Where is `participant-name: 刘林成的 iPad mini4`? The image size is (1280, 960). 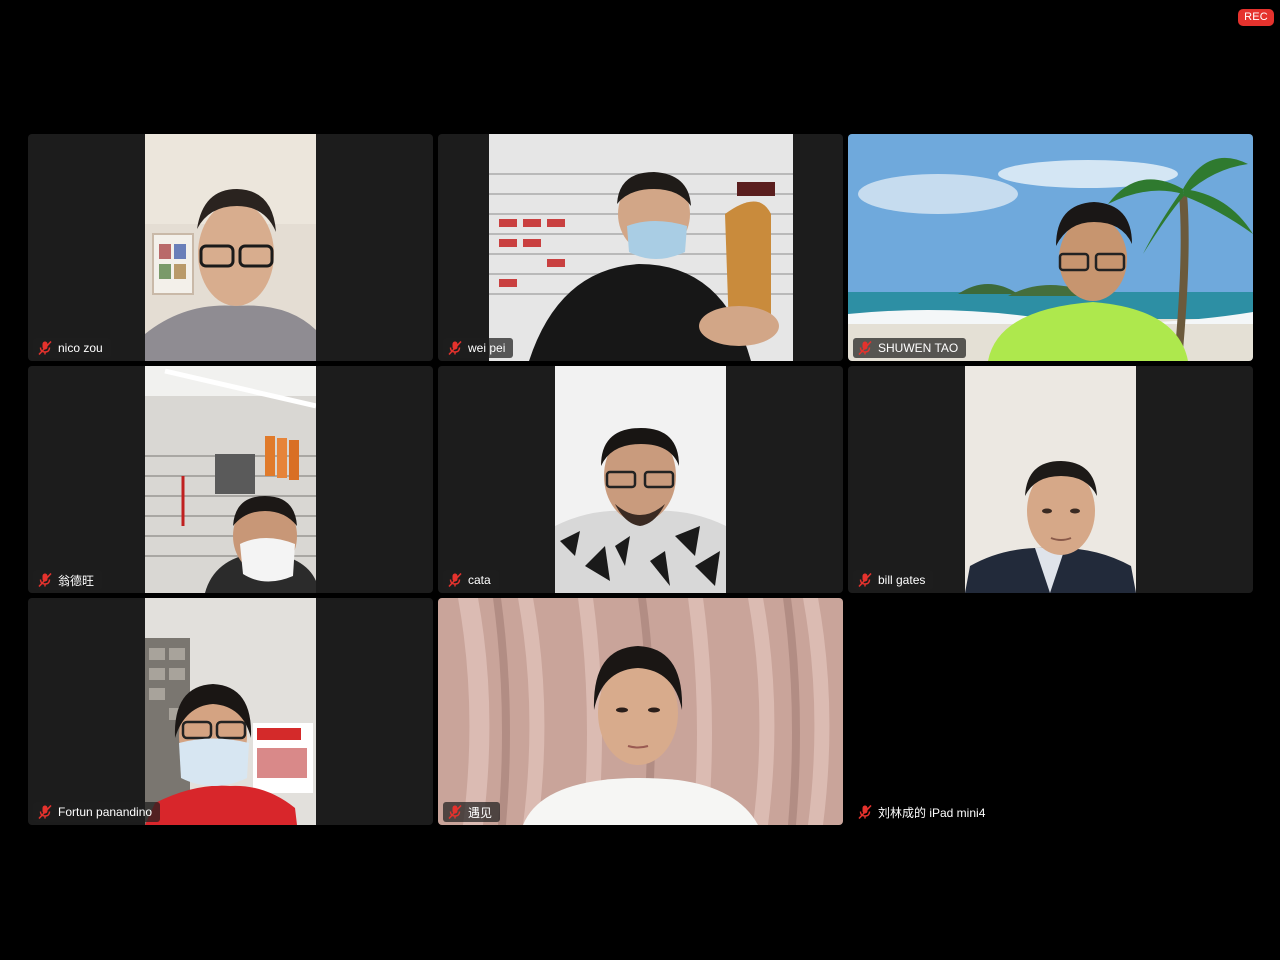 participant-name: 刘林成的 iPad mini4 is located at coordinates (932, 812).